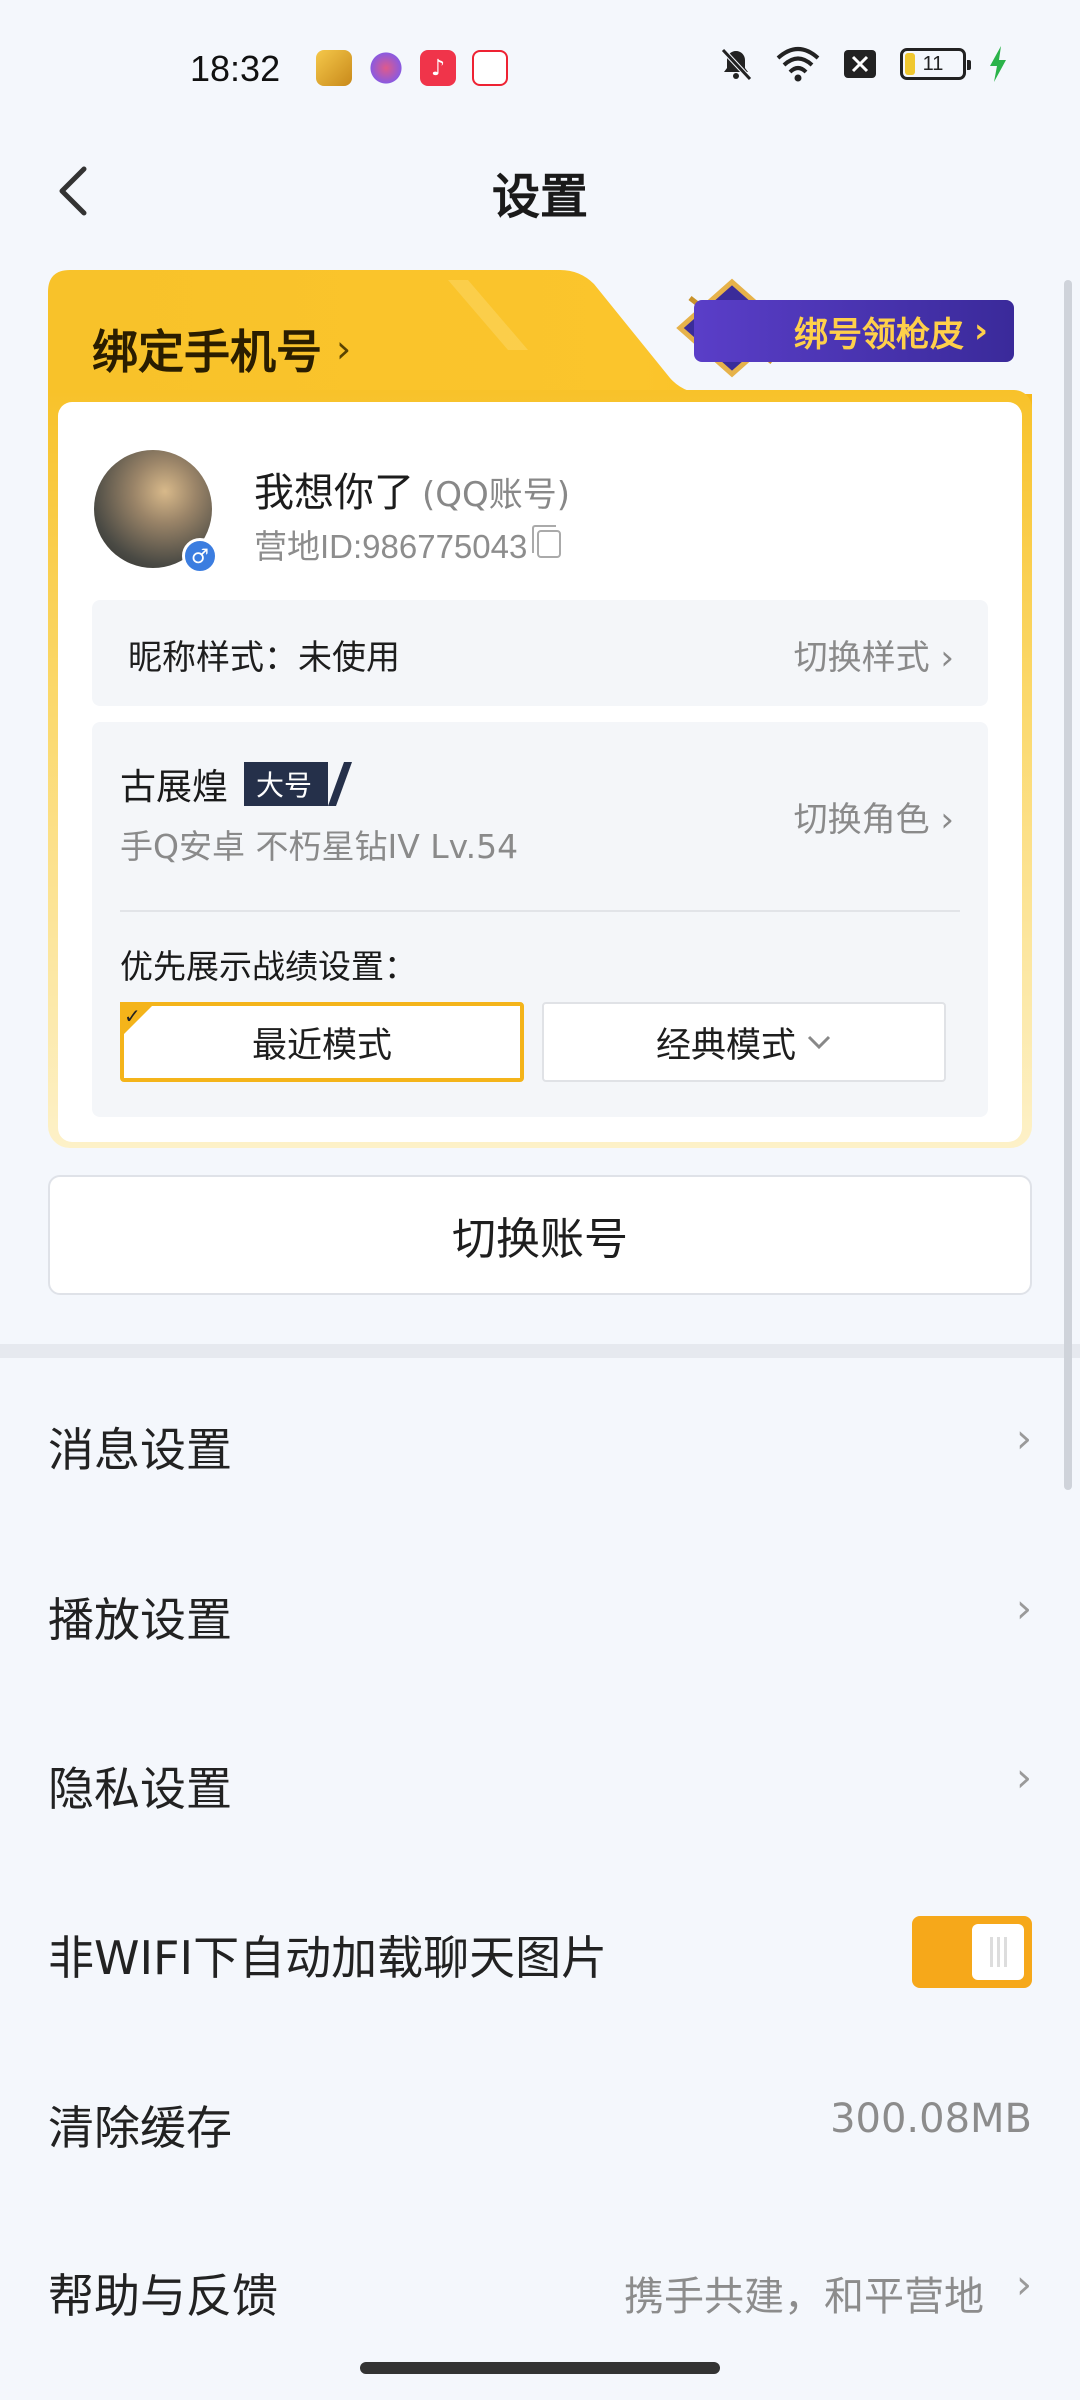  I want to click on bind-reward-label: 绑号领枪皮, so click(878, 334).